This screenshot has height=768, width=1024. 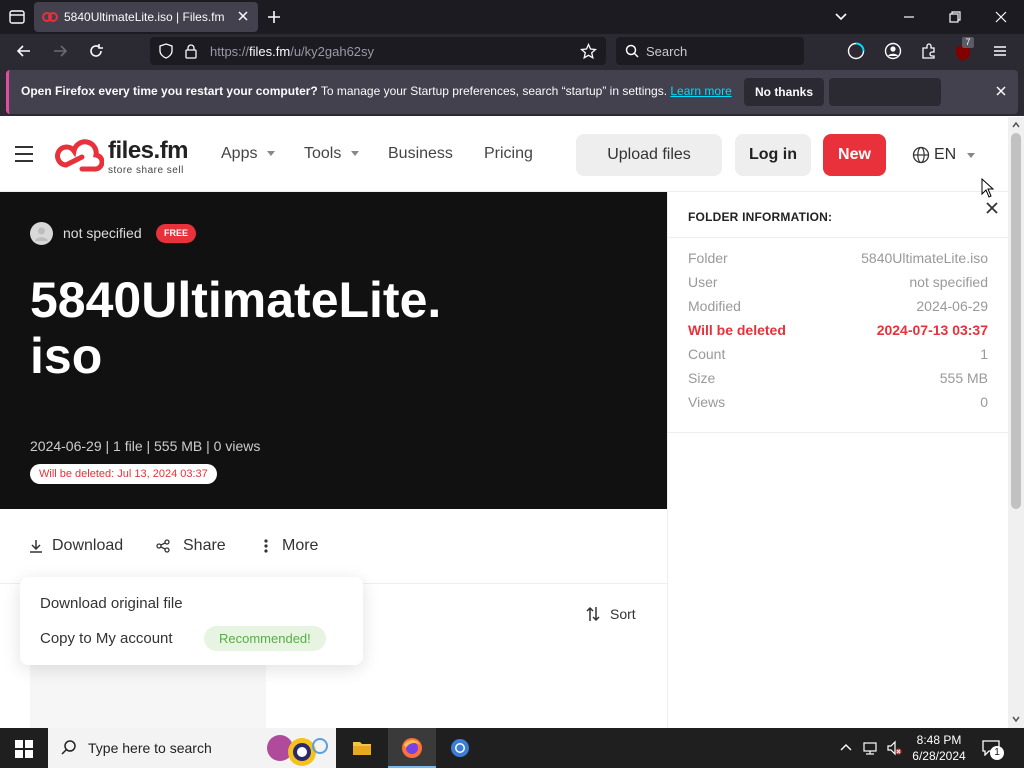 What do you see at coordinates (667, 51) in the screenshot?
I see `search-placeholder: Search` at bounding box center [667, 51].